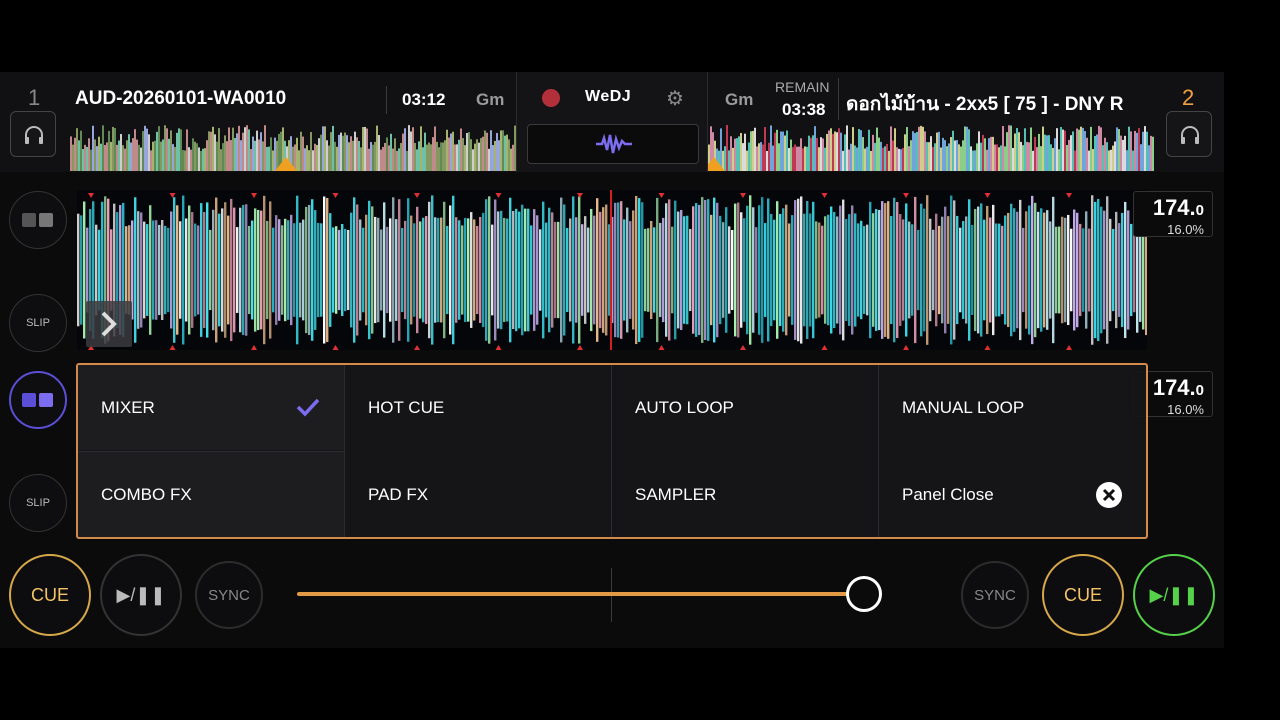 The width and height of the screenshot is (1280, 720). What do you see at coordinates (745, 494) in the screenshot?
I see `panel-item-sampler: SAMPLER` at bounding box center [745, 494].